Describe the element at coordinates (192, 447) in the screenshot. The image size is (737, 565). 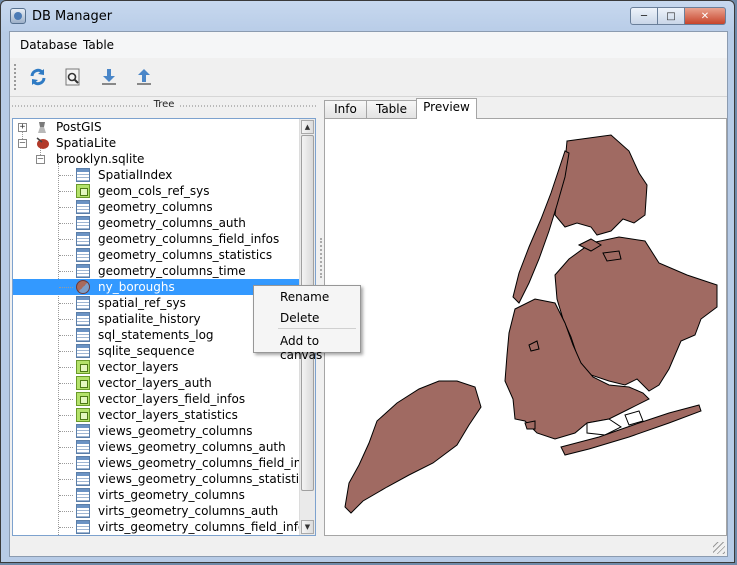
I see `tree-item-label: views_geometry_columns_auth` at that location.